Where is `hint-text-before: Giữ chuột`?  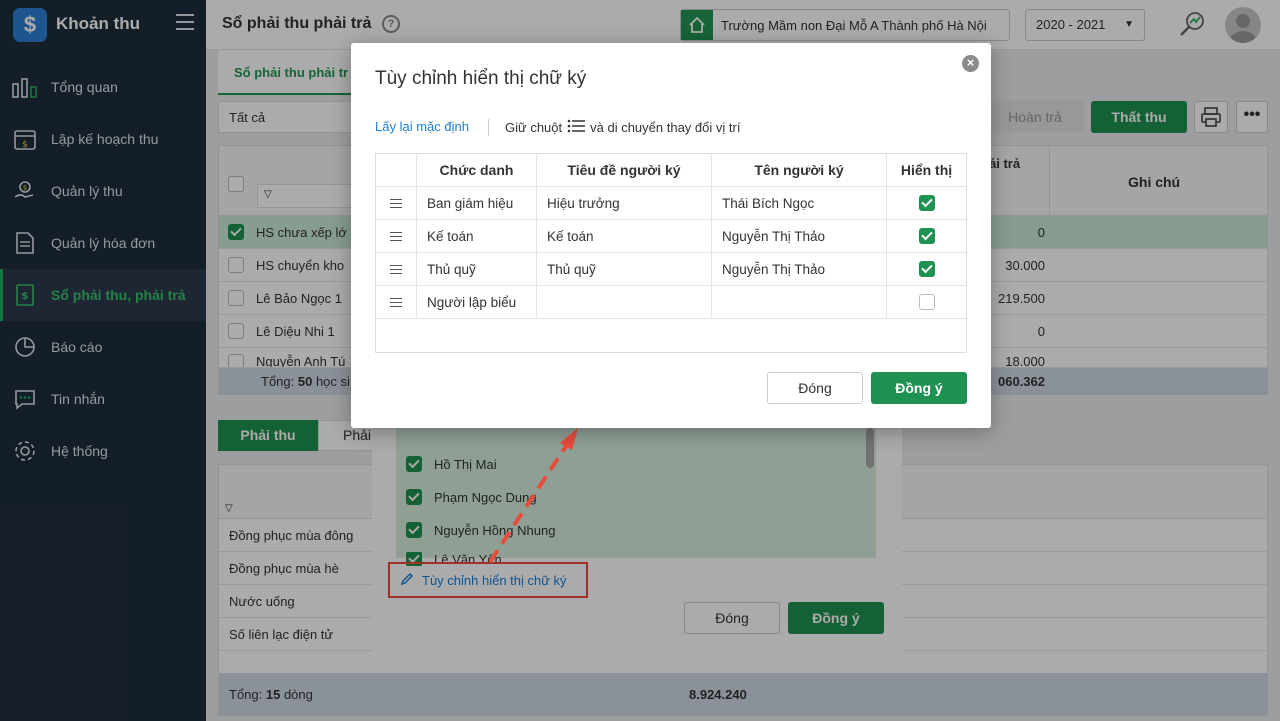 hint-text-before: Giữ chuột is located at coordinates (534, 127).